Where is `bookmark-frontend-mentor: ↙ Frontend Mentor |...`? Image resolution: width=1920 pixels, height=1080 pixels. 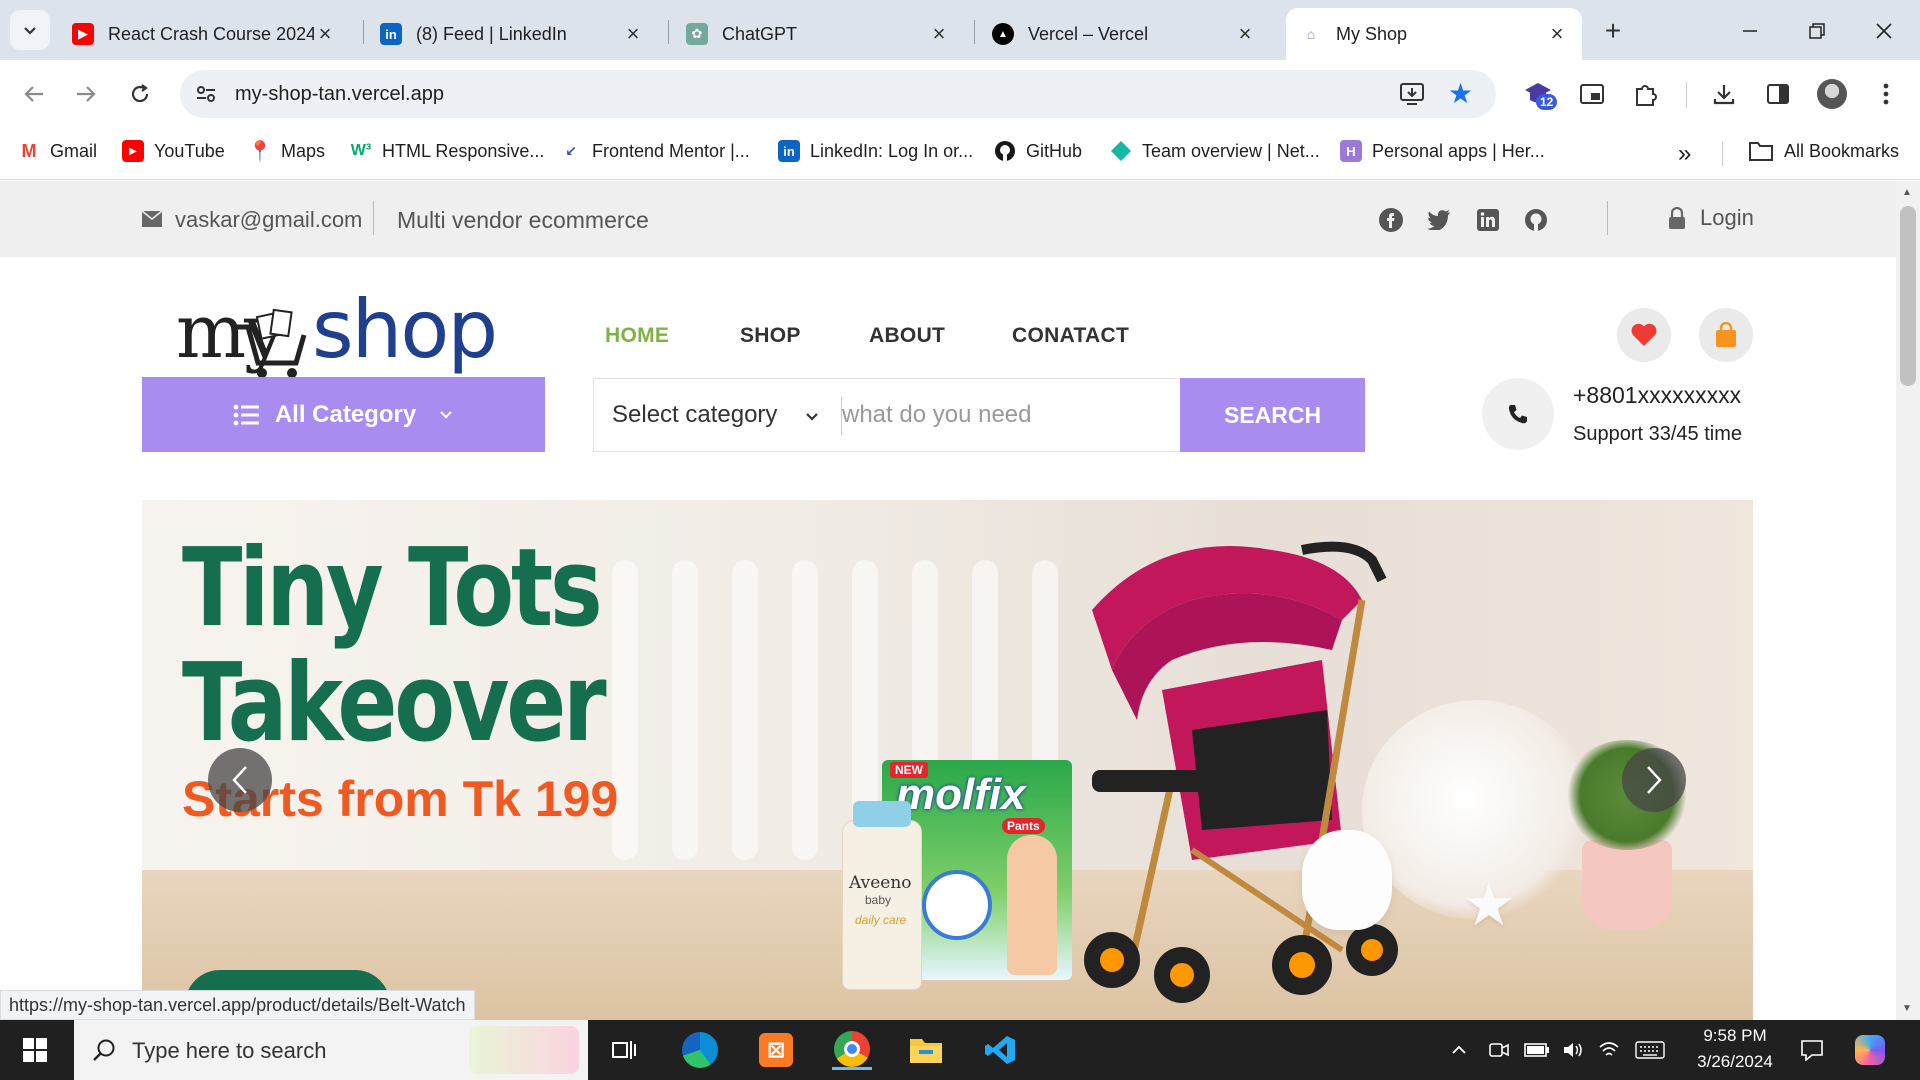 bookmark-frontend-mentor: ↙ Frontend Mentor |... is located at coordinates (655, 151).